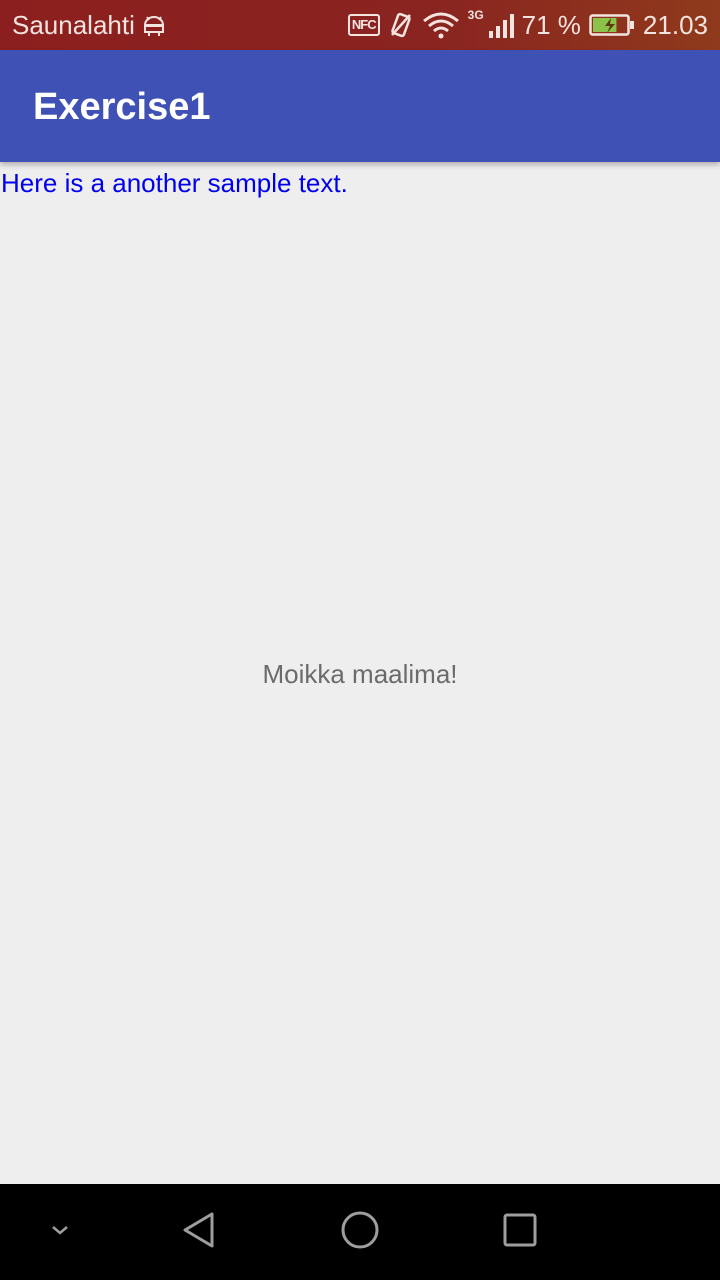  I want to click on nfc-icon: NFC, so click(363, 25).